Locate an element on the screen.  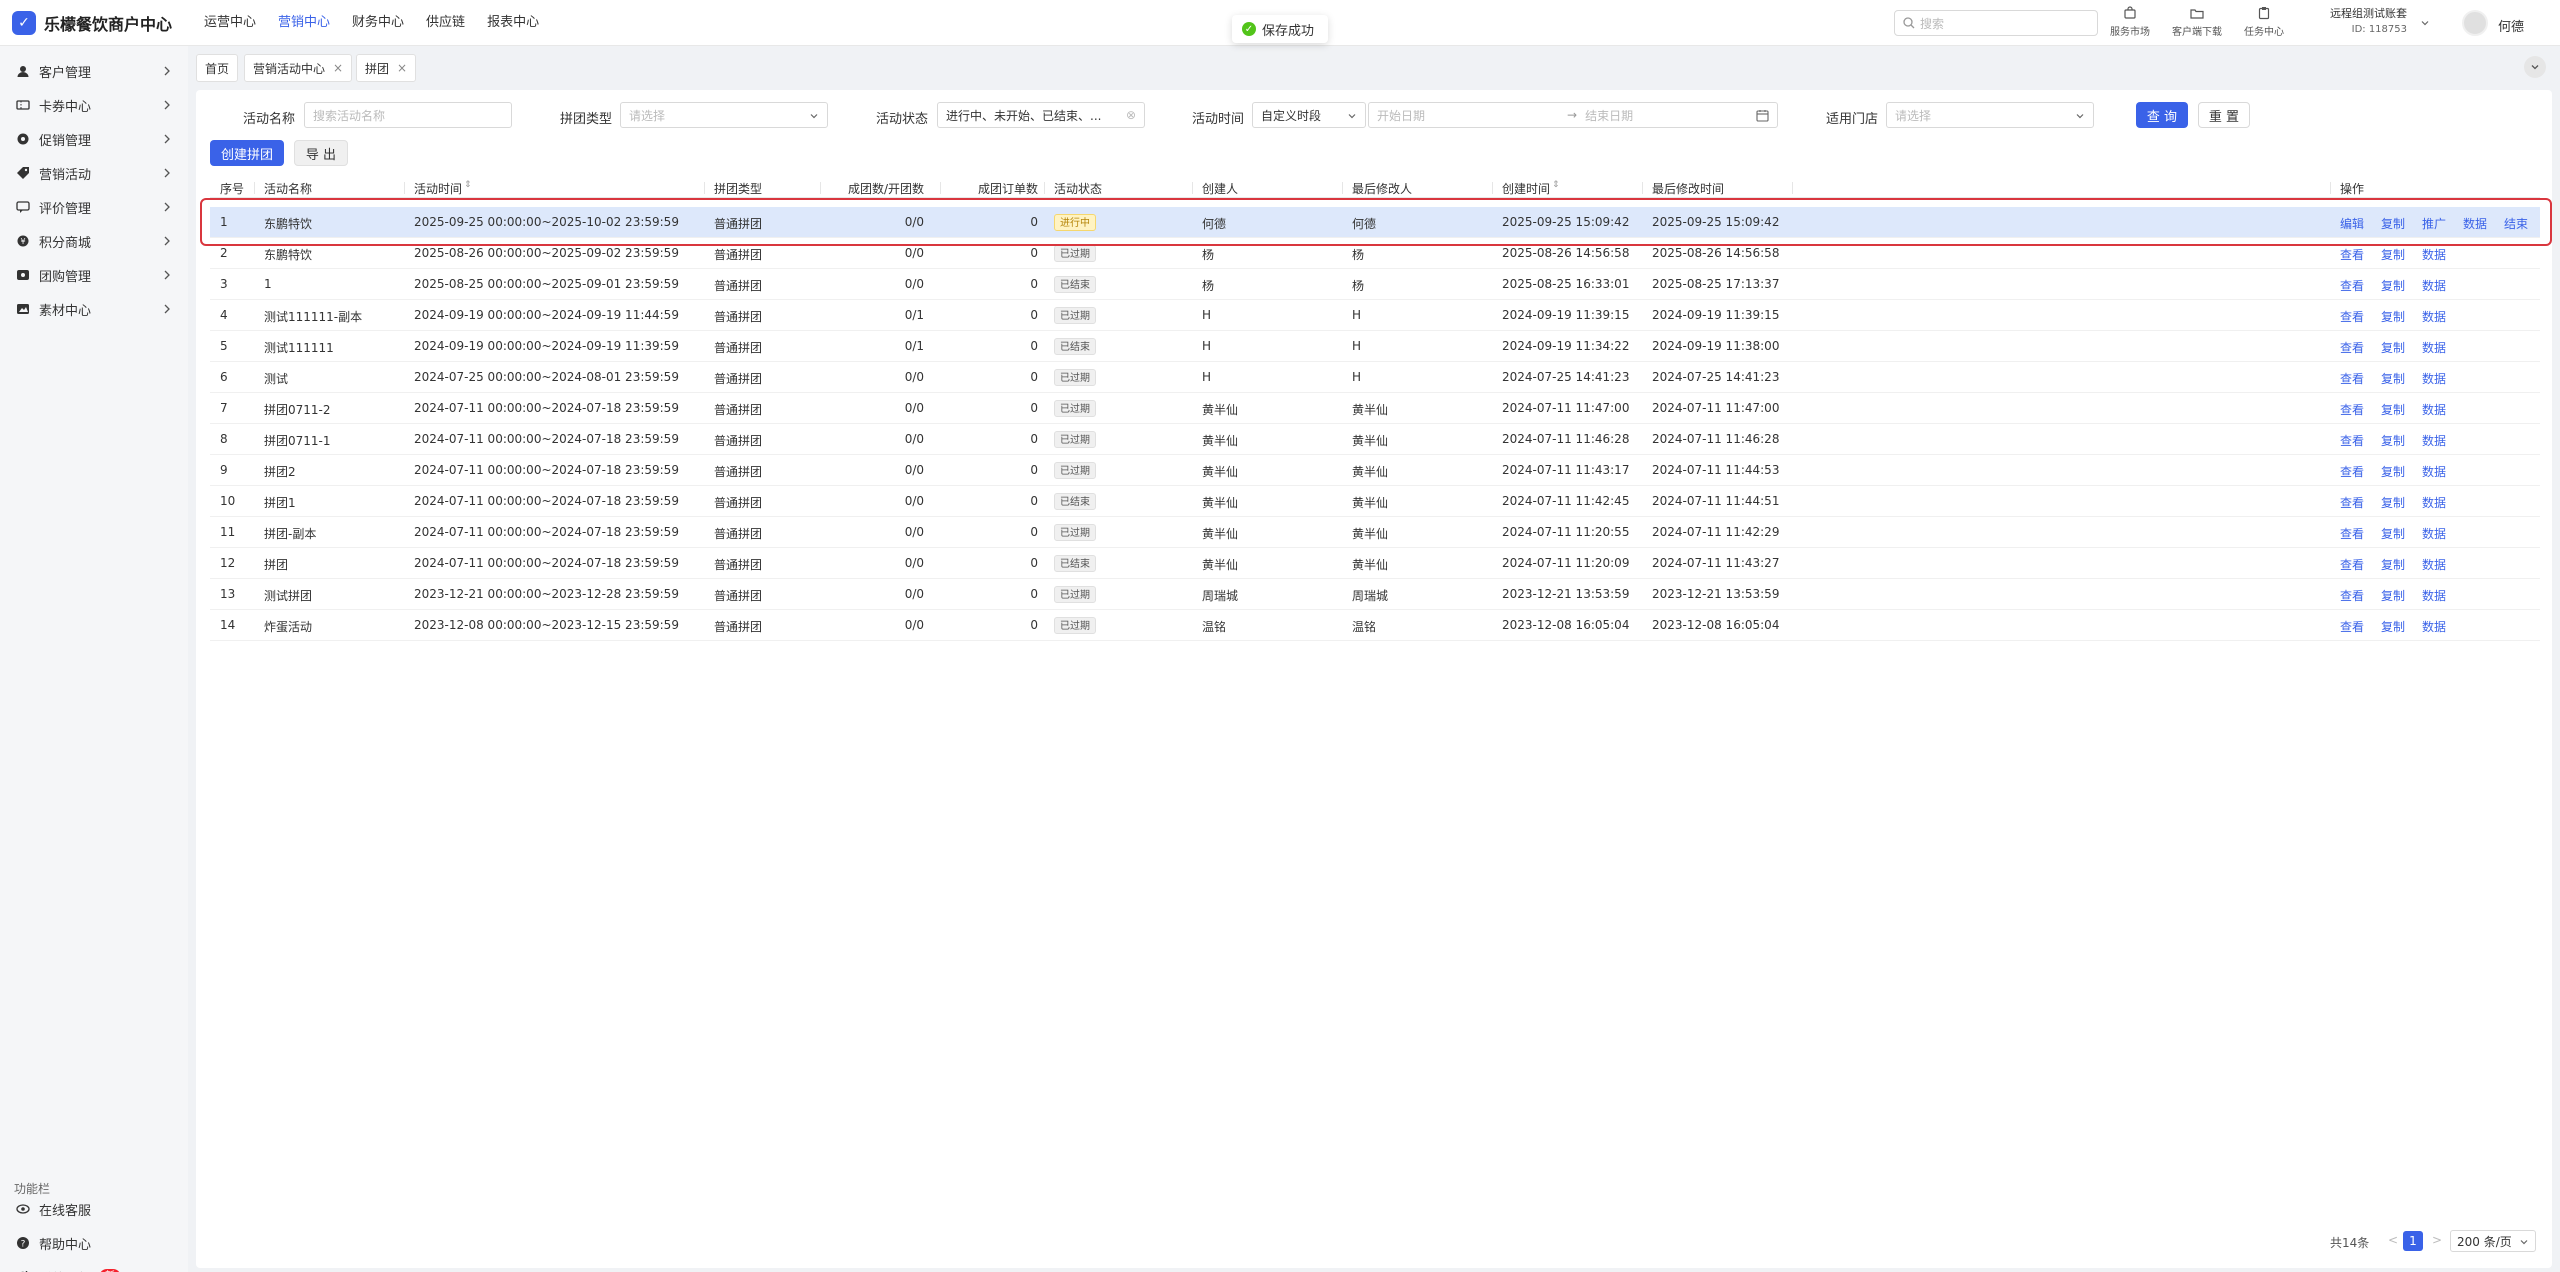
export-button: 导 出 is located at coordinates (321, 153).